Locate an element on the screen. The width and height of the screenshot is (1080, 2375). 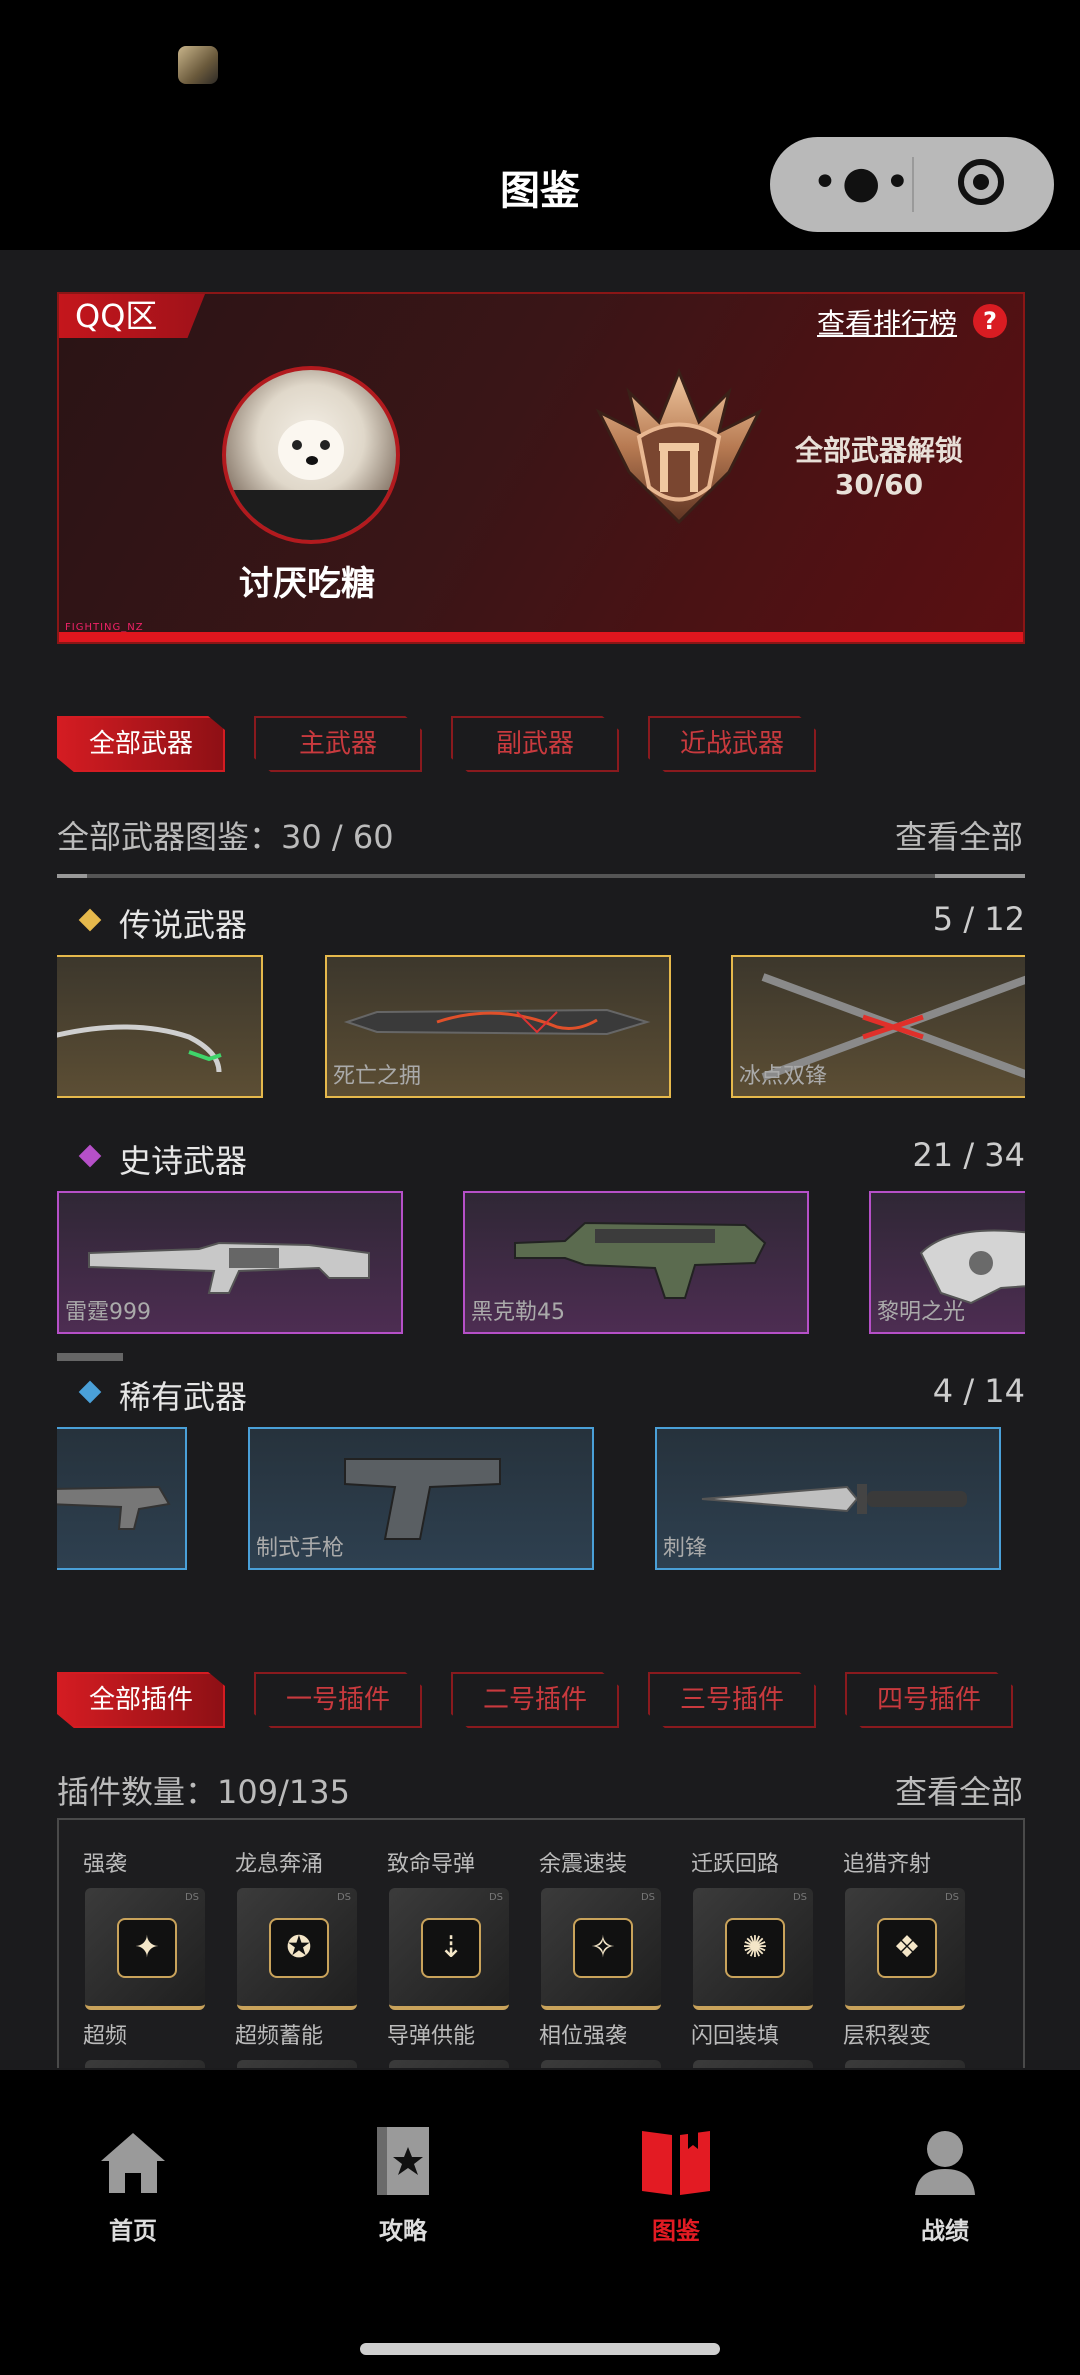
app-icon is located at coordinates (198, 65).